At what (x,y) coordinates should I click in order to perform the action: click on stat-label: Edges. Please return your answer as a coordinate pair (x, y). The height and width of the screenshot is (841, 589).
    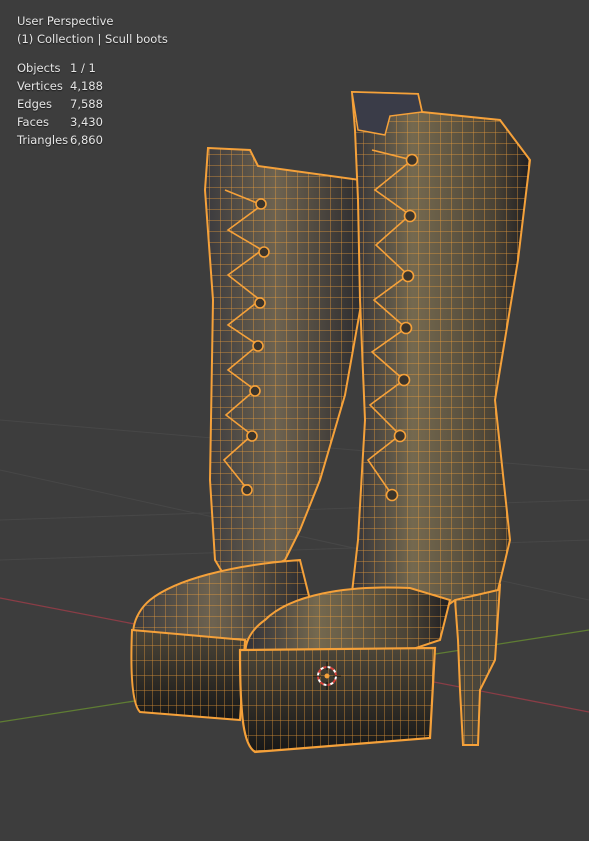
    Looking at the image, I should click on (34, 104).